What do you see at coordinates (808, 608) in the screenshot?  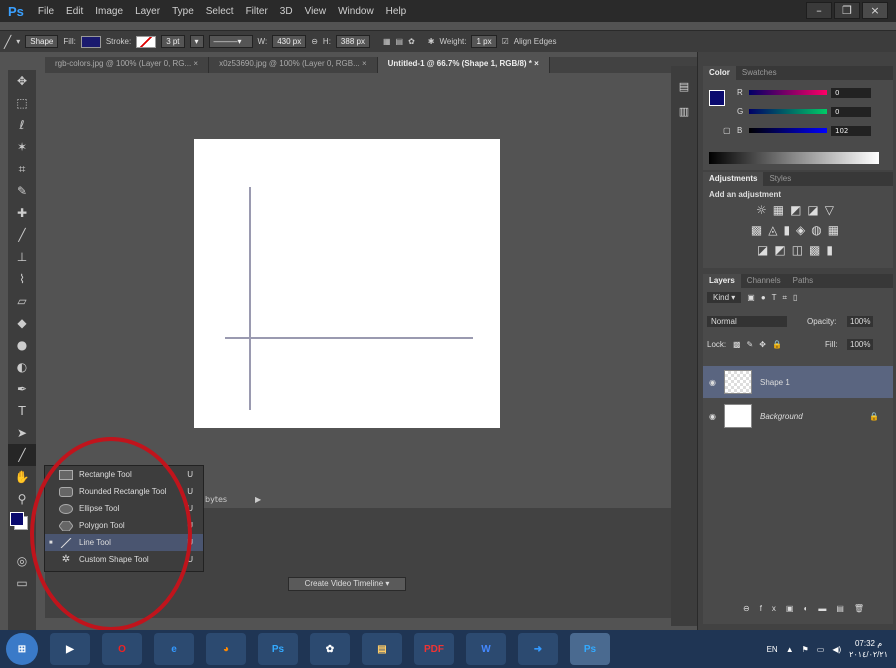 I see `layer-actions-bar: ⊖fx▣◐▬▤🗑` at bounding box center [808, 608].